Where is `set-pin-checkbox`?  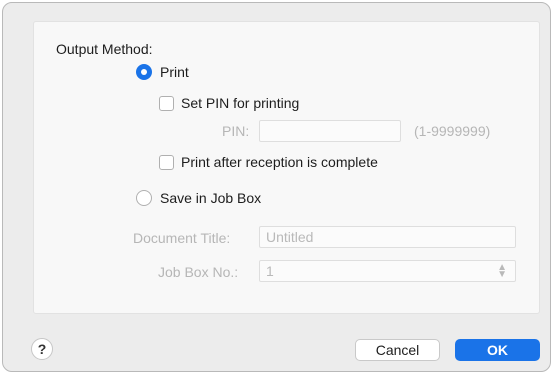
set-pin-checkbox is located at coordinates (166, 103).